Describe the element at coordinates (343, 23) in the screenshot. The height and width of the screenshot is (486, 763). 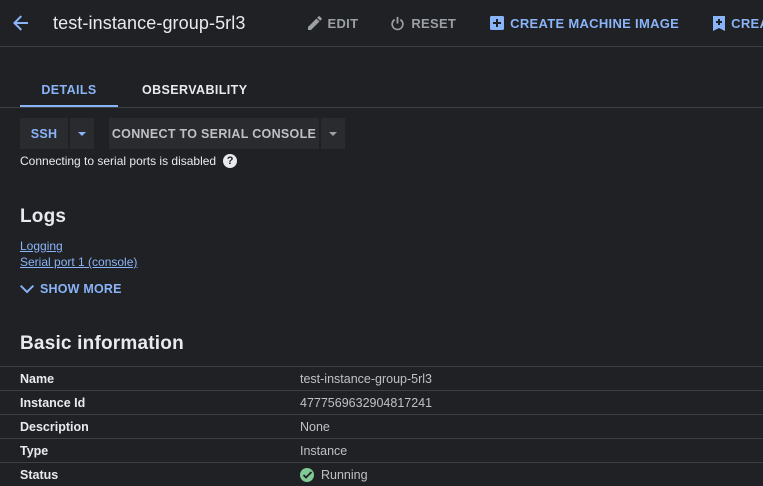
I see `edit-label: EDIT` at that location.